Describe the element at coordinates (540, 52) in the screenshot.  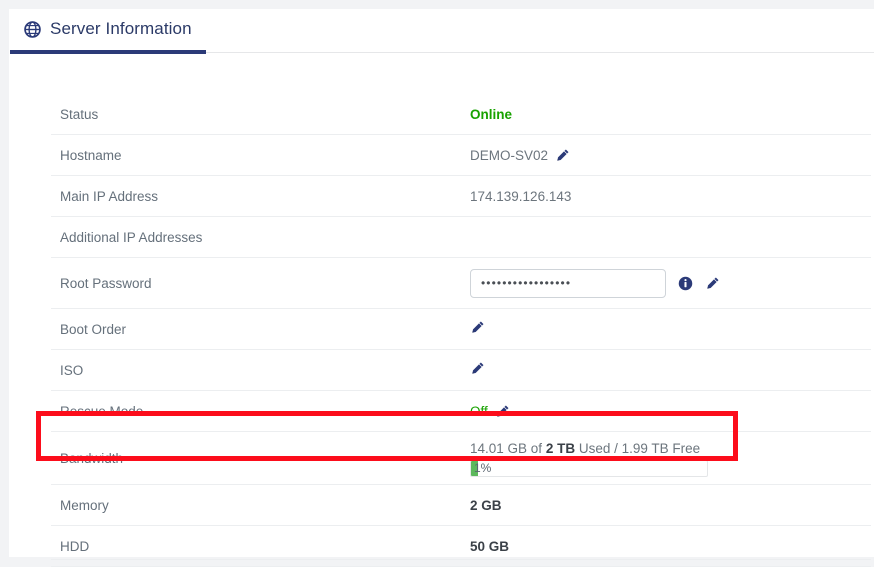
I see `tab-bar-rule` at that location.